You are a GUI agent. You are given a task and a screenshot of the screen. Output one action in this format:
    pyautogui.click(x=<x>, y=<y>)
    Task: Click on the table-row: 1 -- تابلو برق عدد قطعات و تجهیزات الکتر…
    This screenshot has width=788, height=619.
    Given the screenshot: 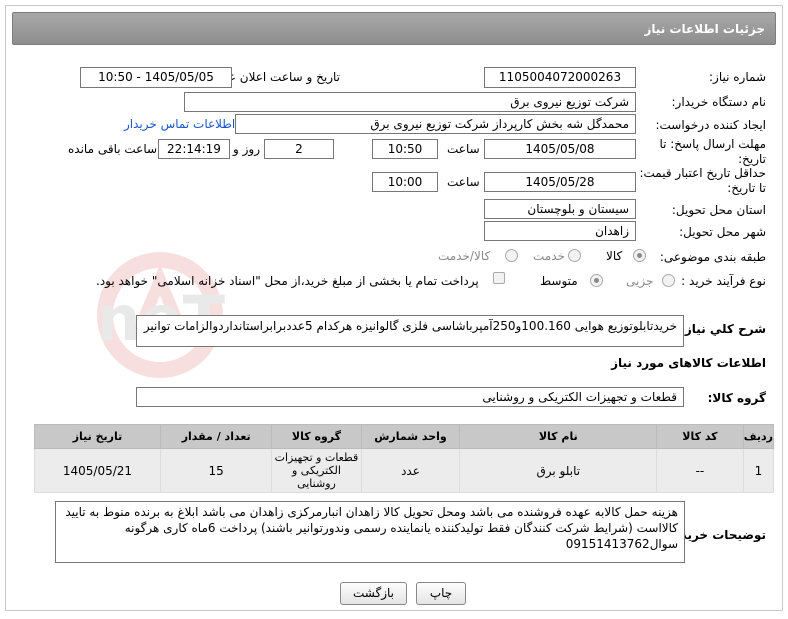 What is the action you would take?
    pyautogui.click(x=404, y=470)
    